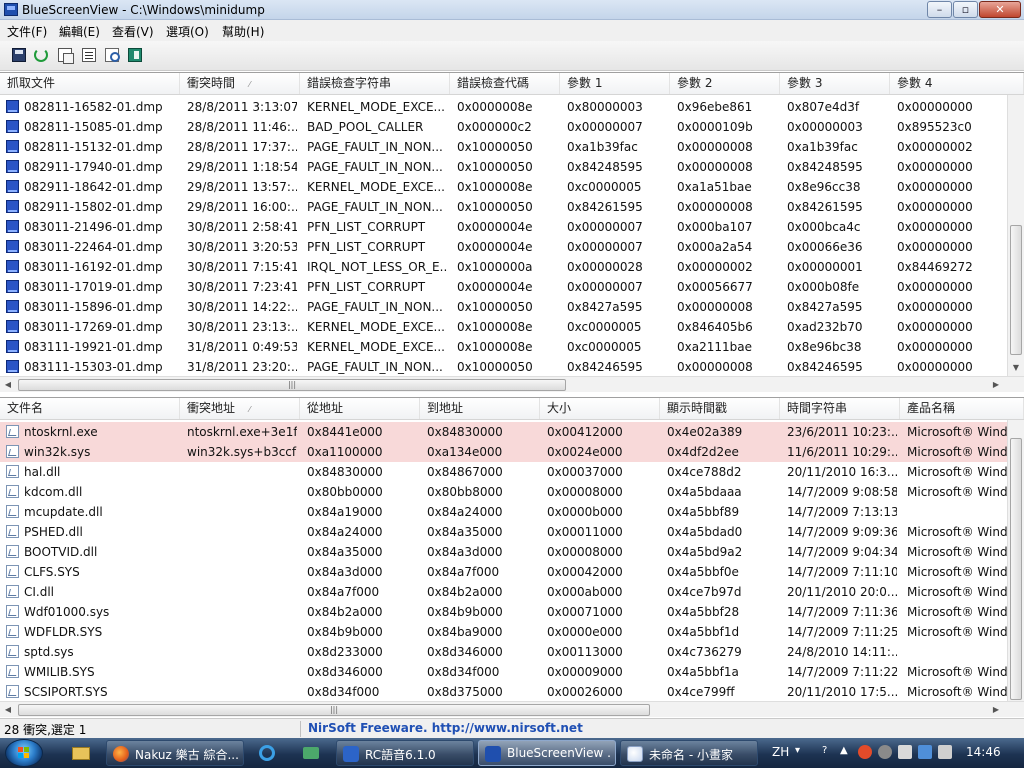  What do you see at coordinates (465, 632) in the screenshot?
I see `table-cell: 0x84ba9000` at bounding box center [465, 632].